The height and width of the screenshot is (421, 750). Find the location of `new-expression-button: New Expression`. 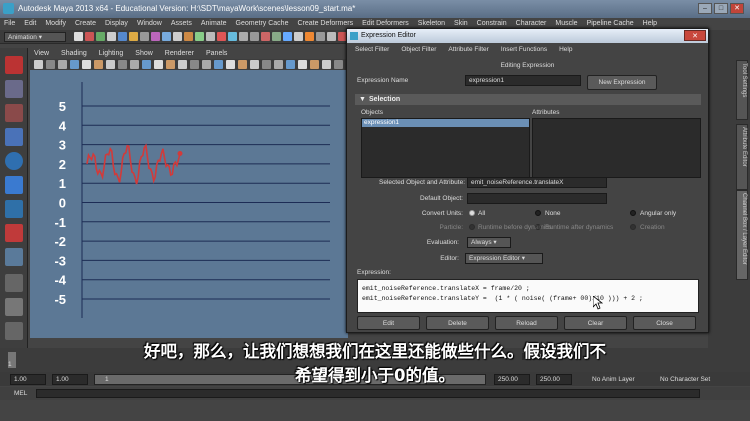

new-expression-button: New Expression is located at coordinates (622, 82).